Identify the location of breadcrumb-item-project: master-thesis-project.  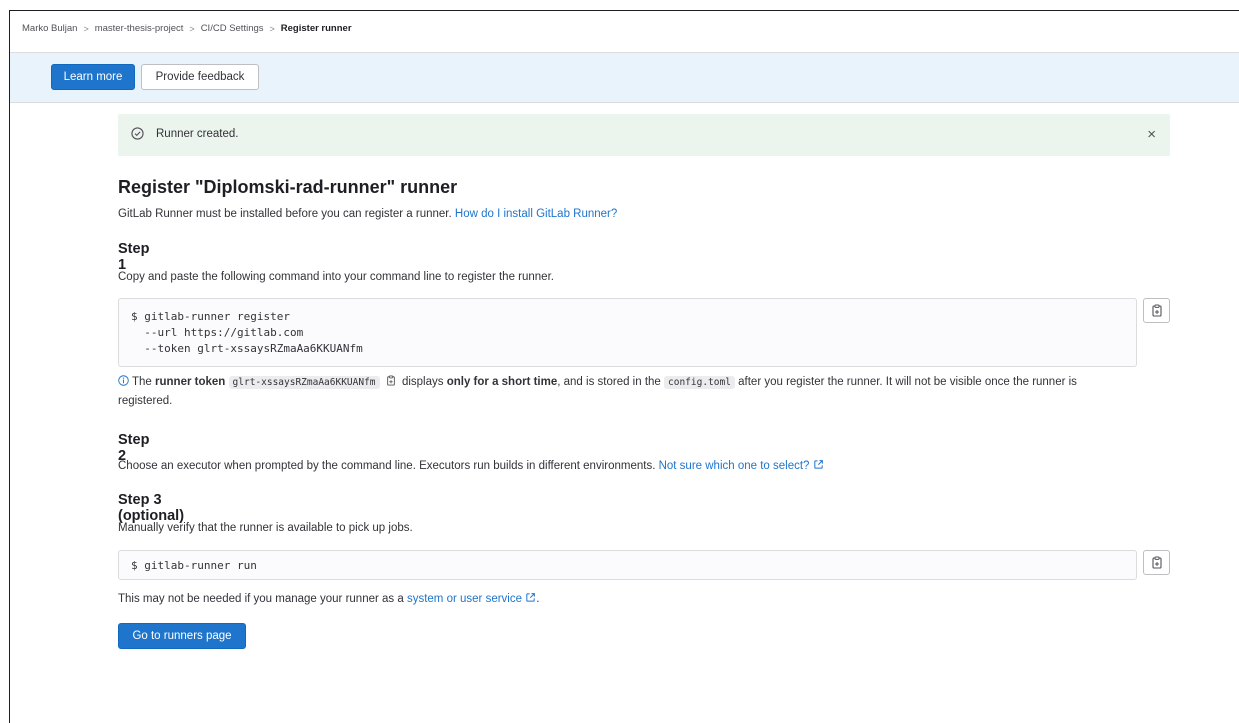
(139, 28).